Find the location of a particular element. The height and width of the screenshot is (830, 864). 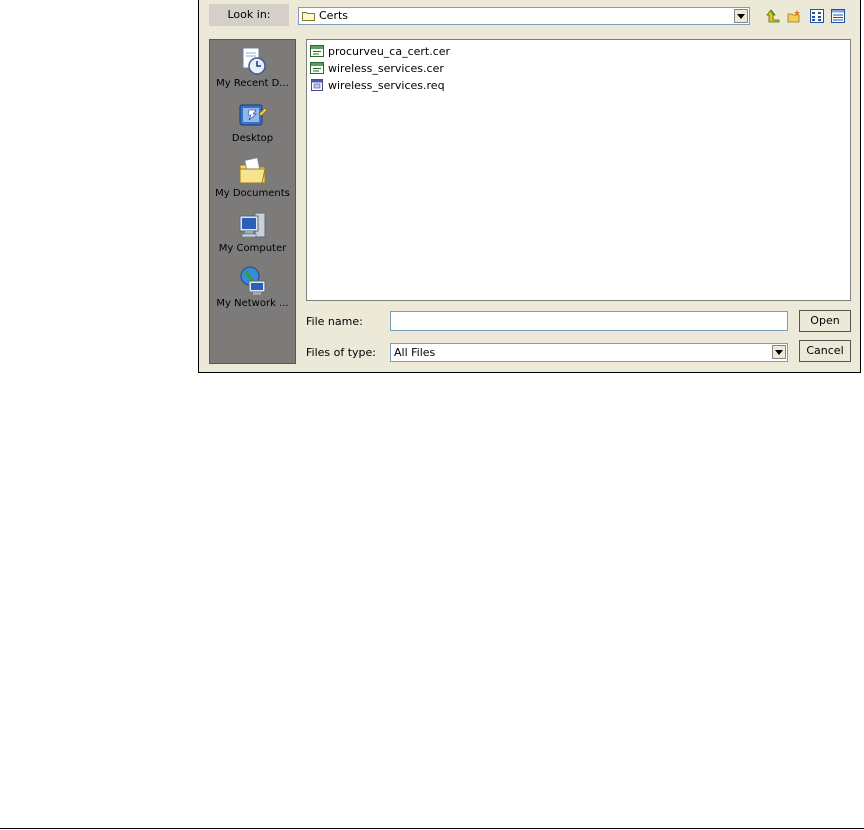

up-one-level-icon is located at coordinates (773, 16).